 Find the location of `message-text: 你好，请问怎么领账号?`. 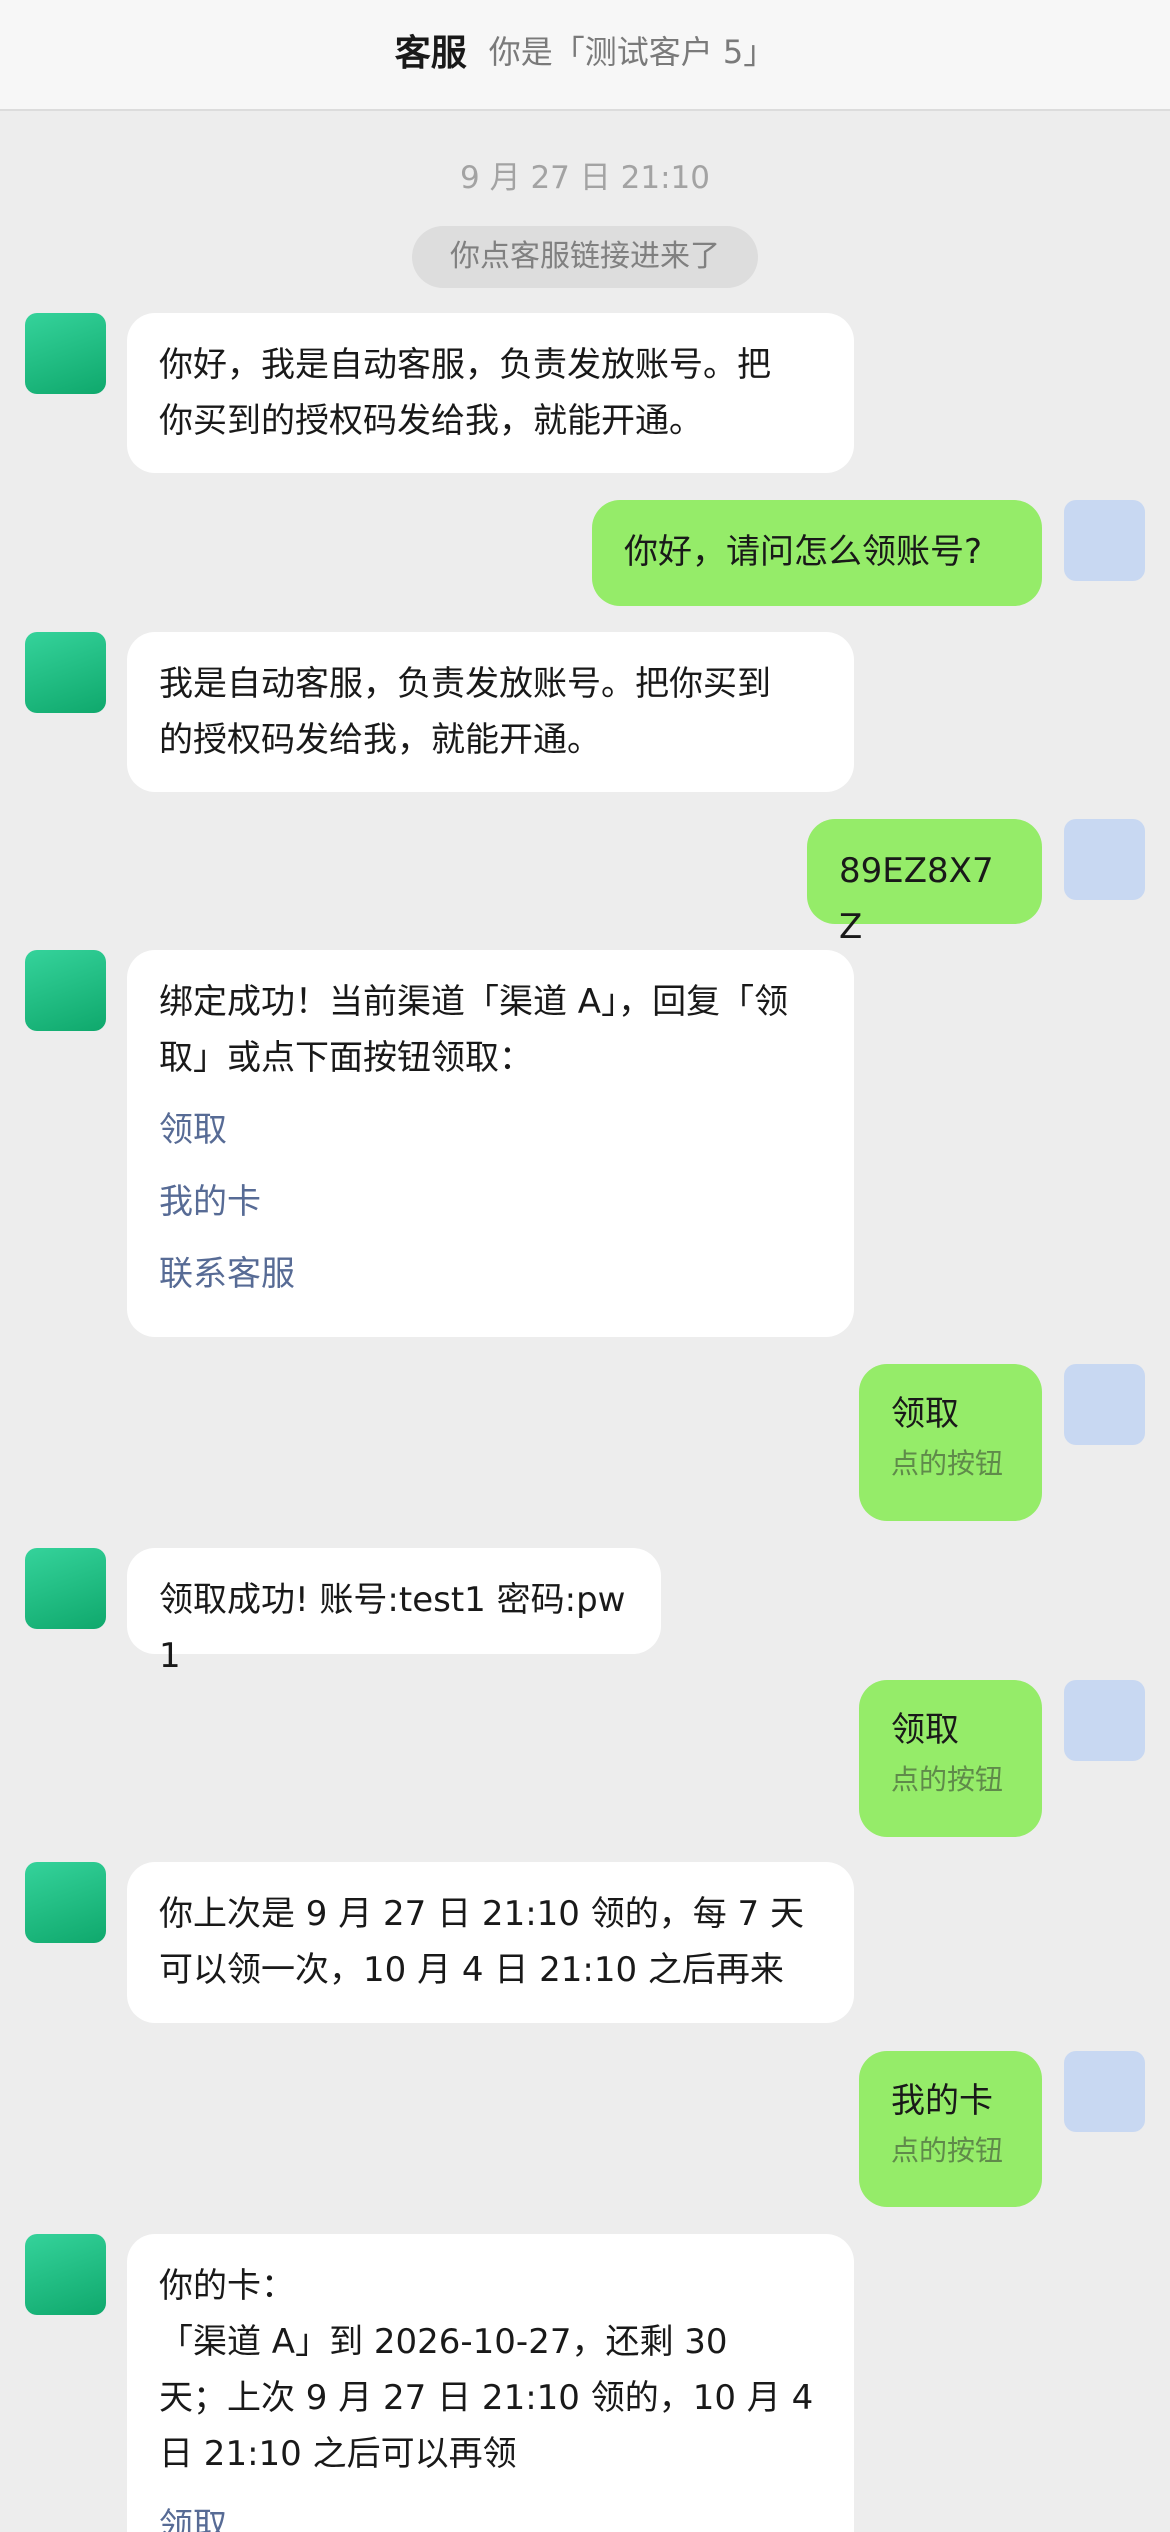

message-text: 你好，请问怎么领账号? is located at coordinates (803, 552).